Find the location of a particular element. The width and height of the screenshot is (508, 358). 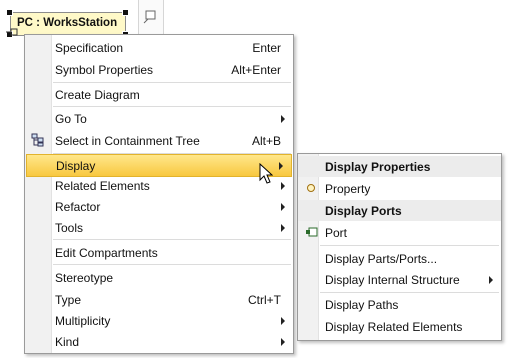

submenu-item-display-related-elements: Display Related Elements is located at coordinates (399, 326).